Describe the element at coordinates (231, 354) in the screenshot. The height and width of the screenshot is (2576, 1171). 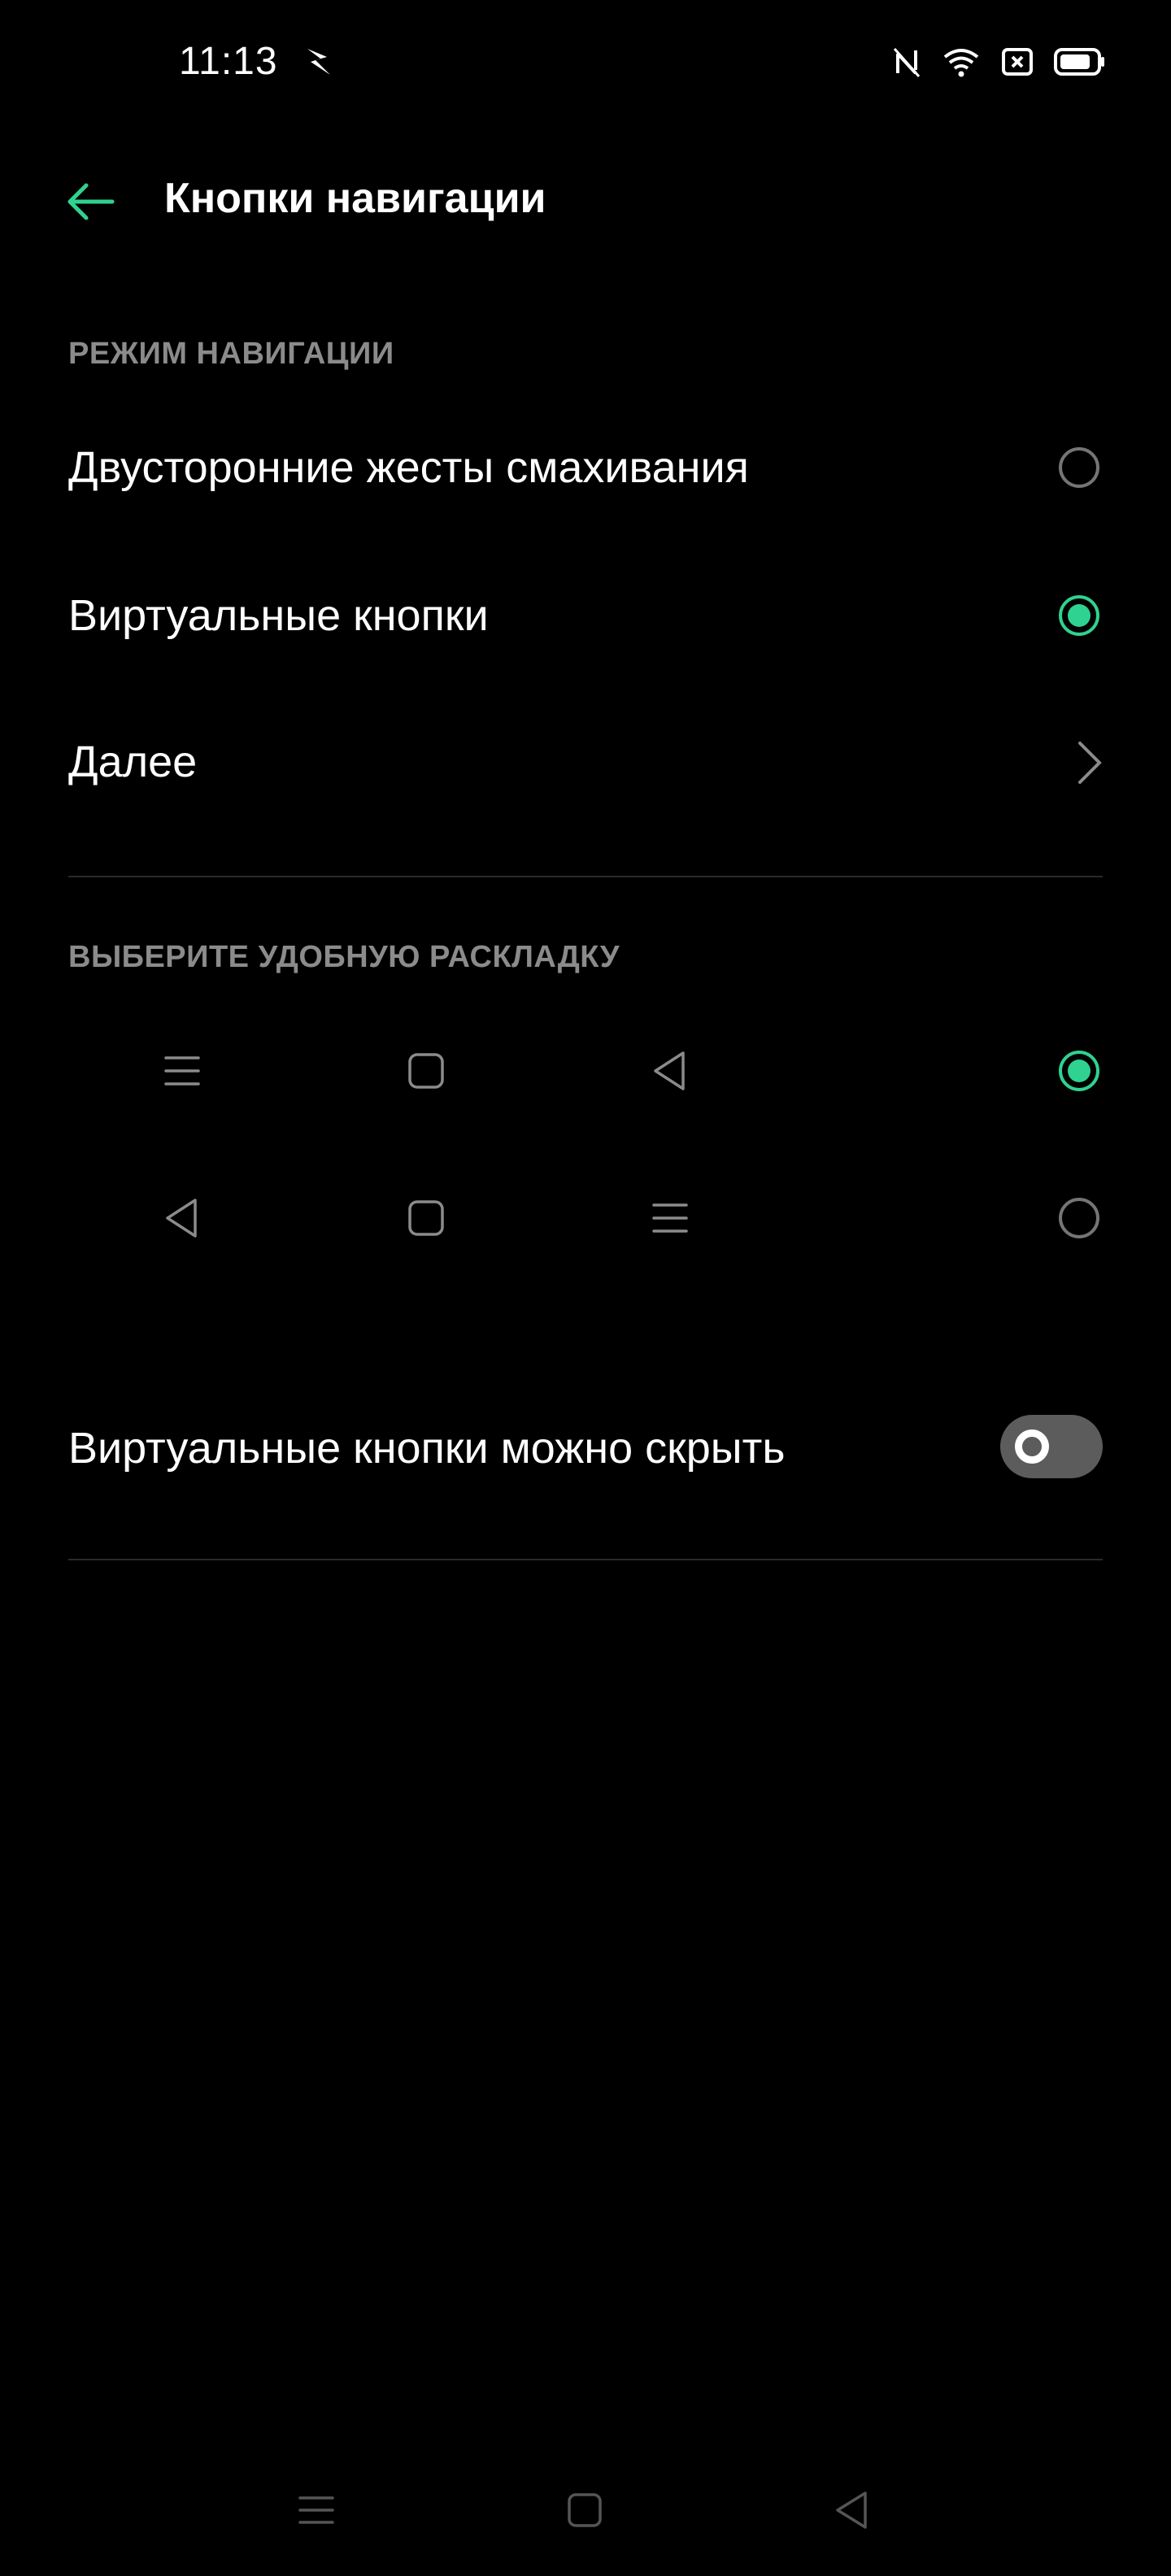
I see `section-title-navigation-mode: РЕЖИМ НАВИГАЦИИ` at that location.